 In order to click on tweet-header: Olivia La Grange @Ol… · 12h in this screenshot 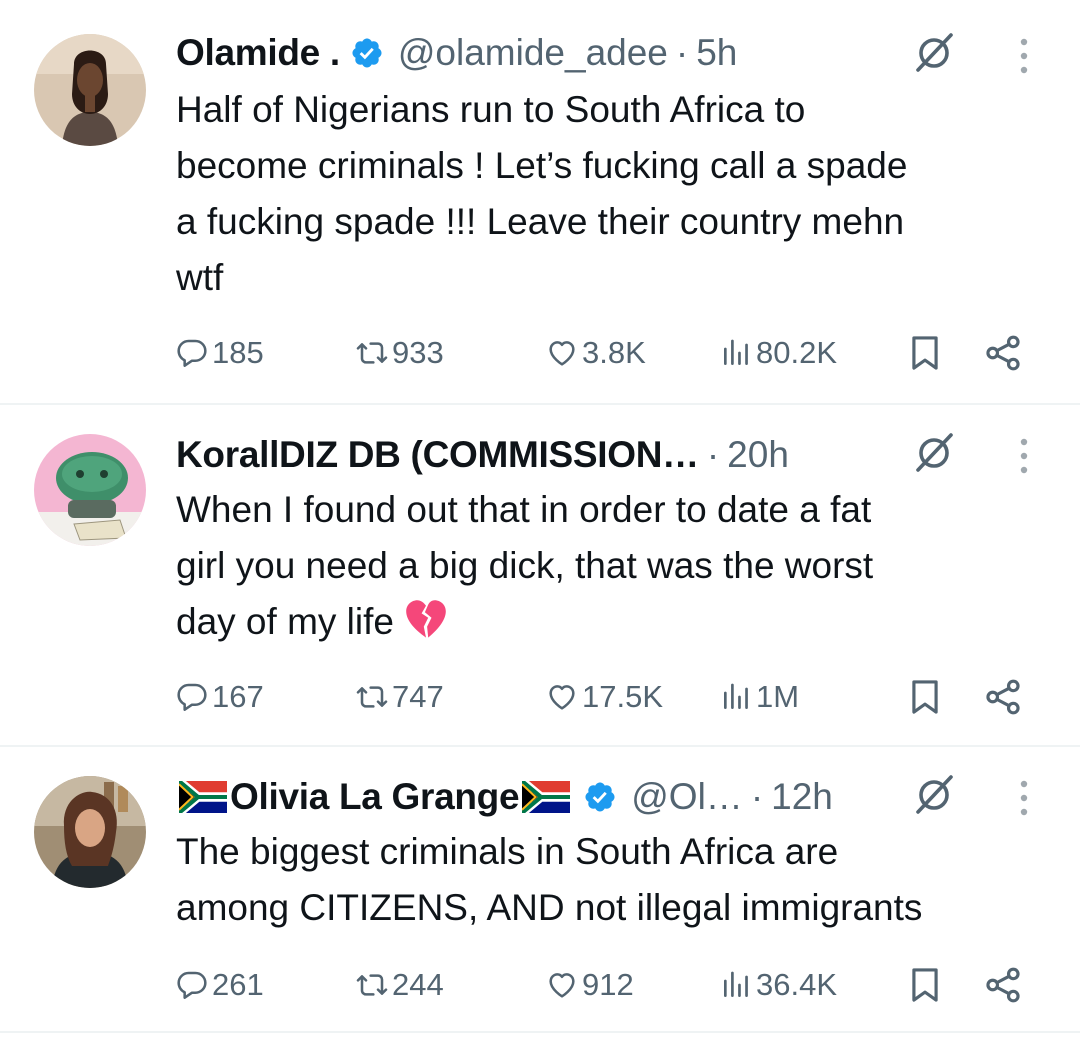, I will do `click(553, 797)`.